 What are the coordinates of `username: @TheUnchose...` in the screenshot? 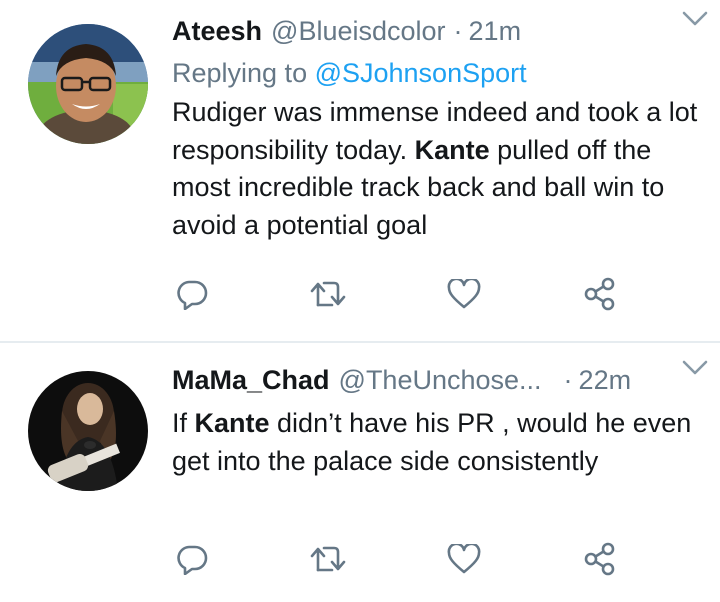 It's located at (440, 380).